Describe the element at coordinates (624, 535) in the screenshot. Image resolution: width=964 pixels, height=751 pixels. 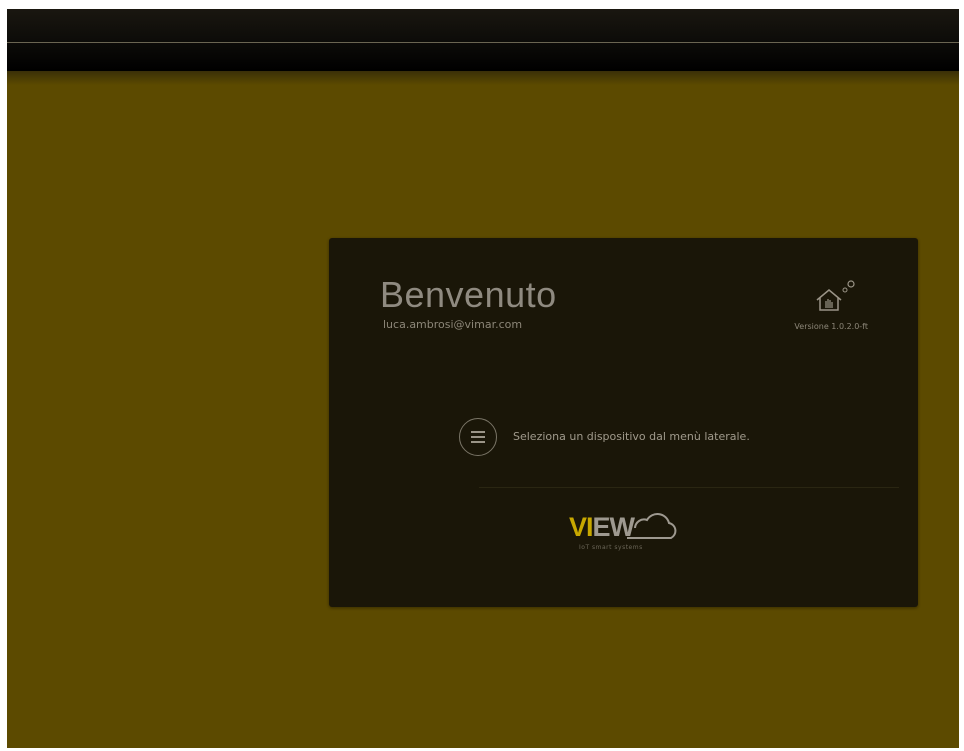
I see `view-logo: VIEW IoT smart systems` at that location.